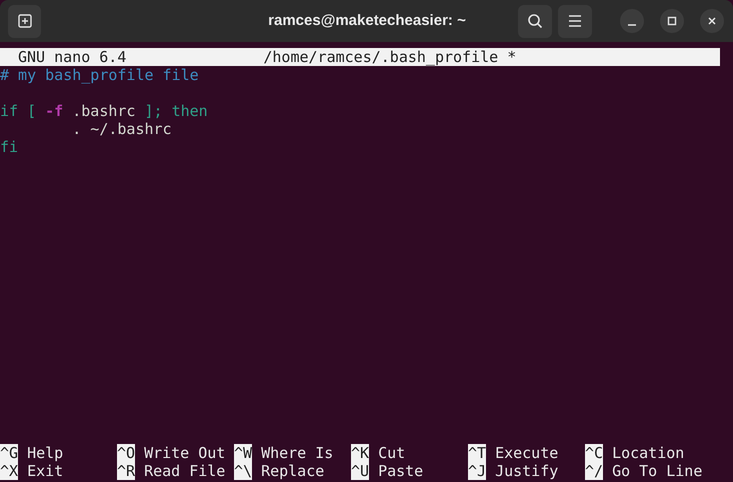 The image size is (733, 482). I want to click on menu-button, so click(575, 21).